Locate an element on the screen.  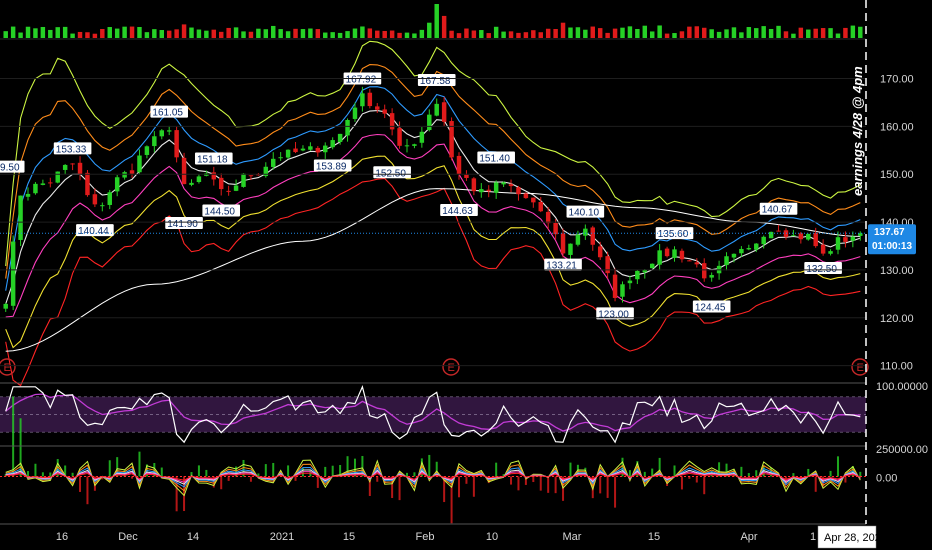
price-callout-label: 153.89 is located at coordinates (331, 167).